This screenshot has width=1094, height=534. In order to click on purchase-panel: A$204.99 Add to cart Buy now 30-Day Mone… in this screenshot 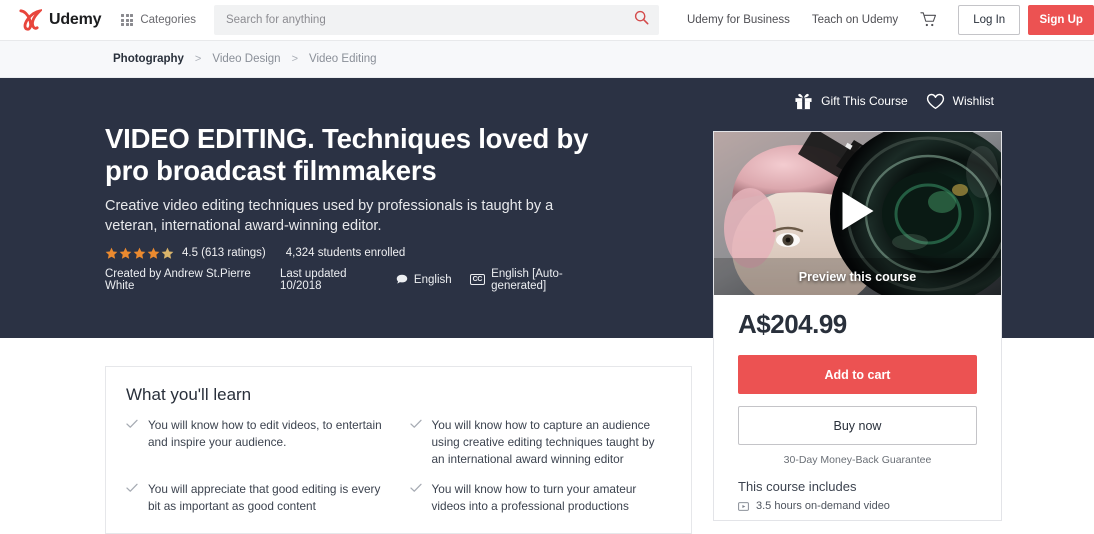, I will do `click(857, 407)`.